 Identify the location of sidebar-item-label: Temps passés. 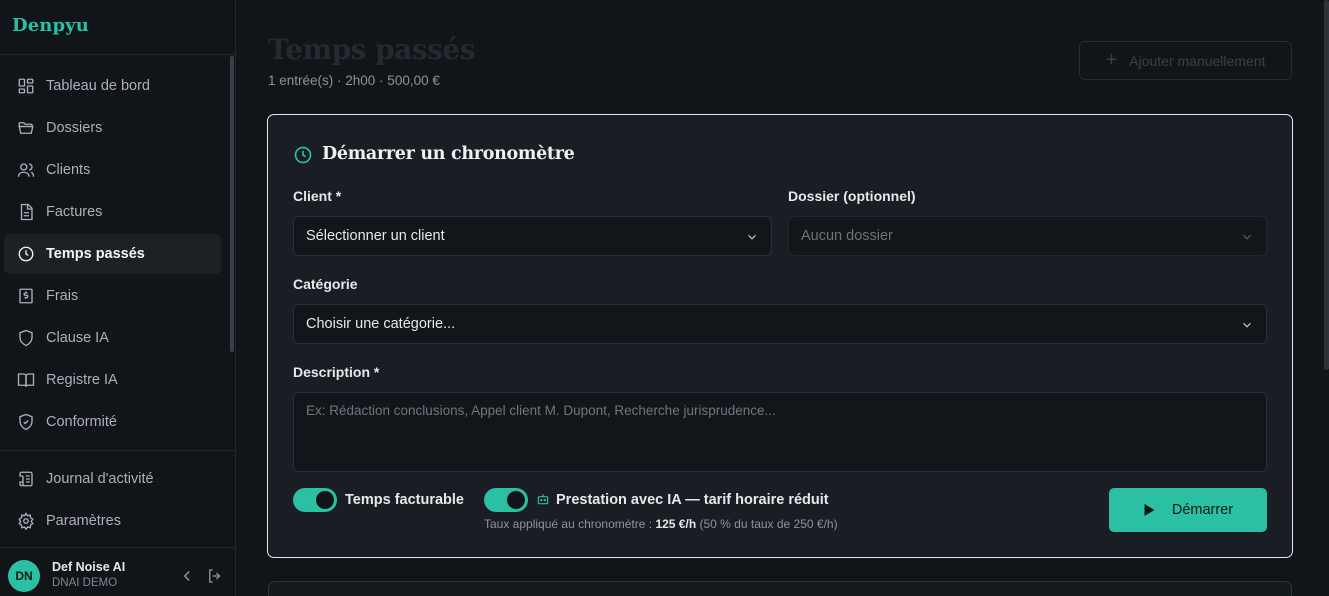
(95, 254).